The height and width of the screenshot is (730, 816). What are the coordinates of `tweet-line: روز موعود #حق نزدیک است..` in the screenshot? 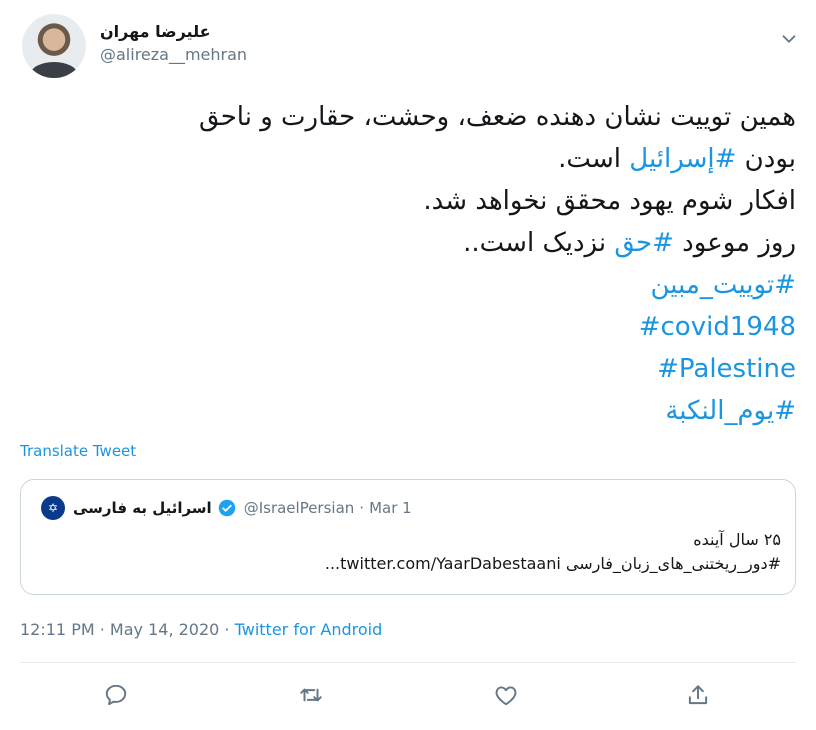 It's located at (416, 243).